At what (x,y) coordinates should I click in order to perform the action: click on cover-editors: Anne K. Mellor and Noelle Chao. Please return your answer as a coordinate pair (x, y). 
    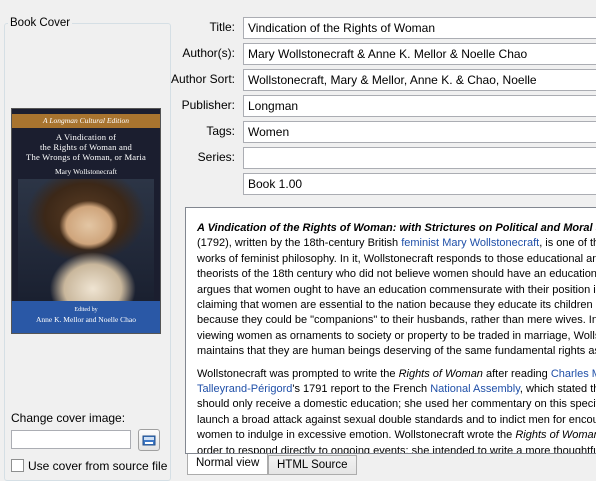
    Looking at the image, I should click on (86, 319).